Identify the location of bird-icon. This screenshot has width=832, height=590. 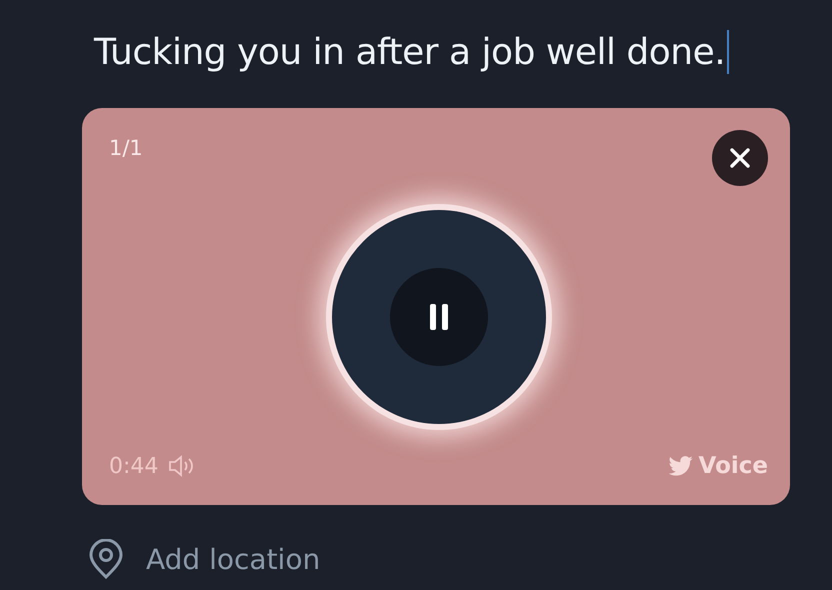
(680, 466).